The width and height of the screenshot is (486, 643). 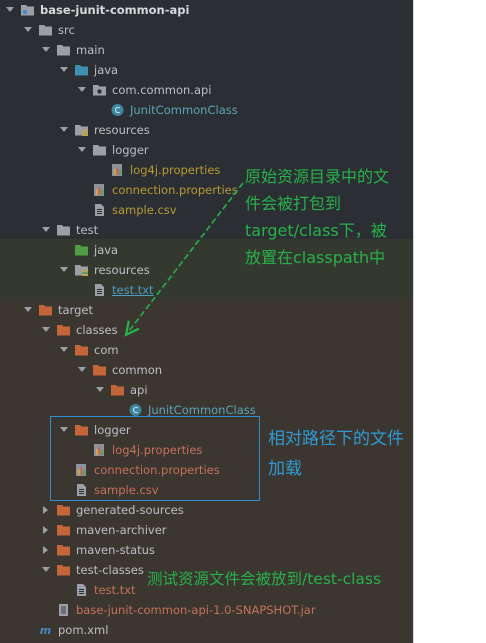 What do you see at coordinates (206, 530) in the screenshot?
I see `tree-row: maven-archiver` at bounding box center [206, 530].